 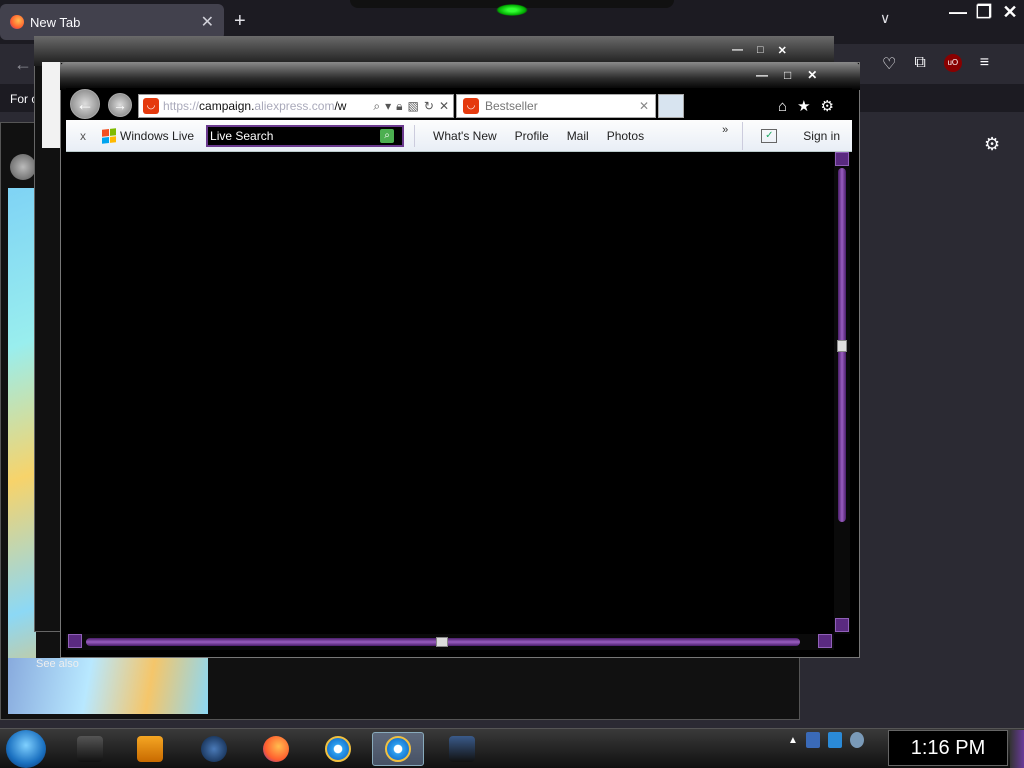 I want to click on menu-icon: ≡, so click(x=984, y=64).